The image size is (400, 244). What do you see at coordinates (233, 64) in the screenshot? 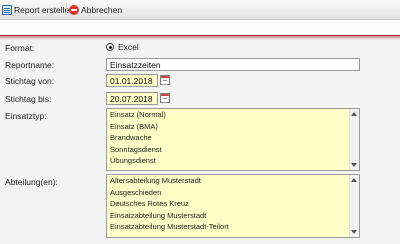
I see `reportname-input` at bounding box center [233, 64].